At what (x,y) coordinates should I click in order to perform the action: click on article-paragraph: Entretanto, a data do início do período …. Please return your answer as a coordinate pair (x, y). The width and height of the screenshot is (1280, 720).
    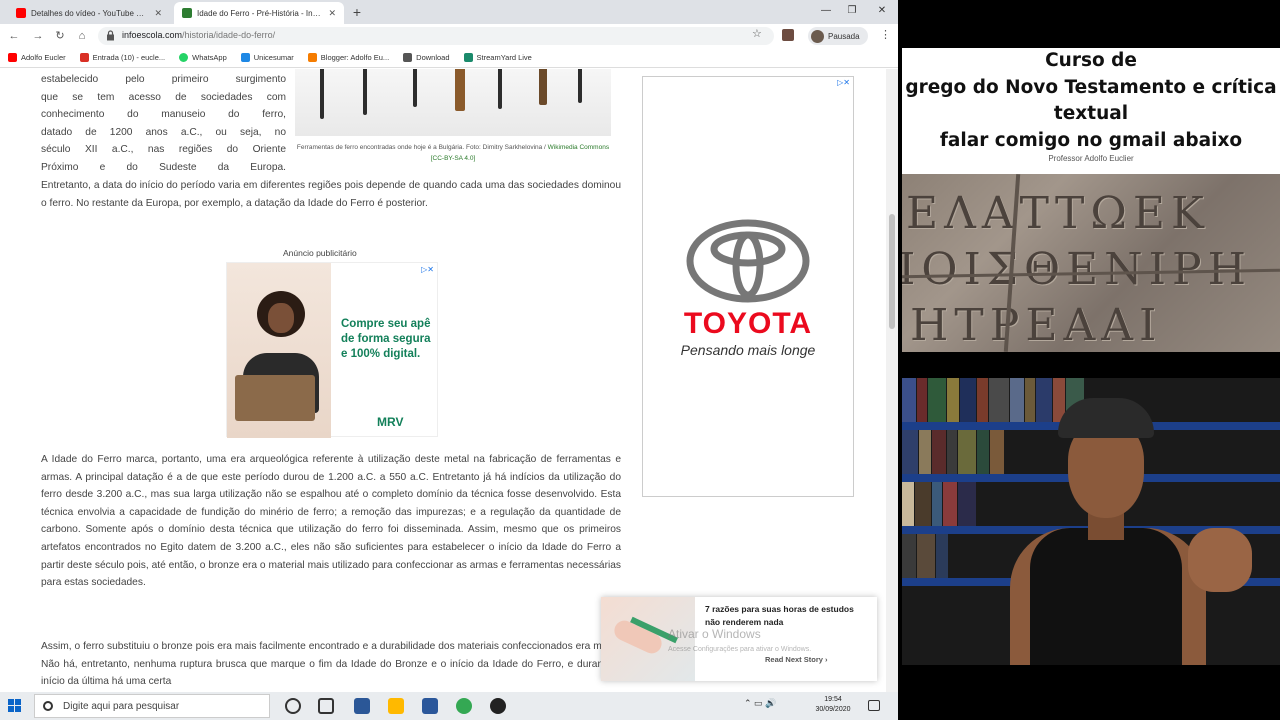
    Looking at the image, I should click on (331, 194).